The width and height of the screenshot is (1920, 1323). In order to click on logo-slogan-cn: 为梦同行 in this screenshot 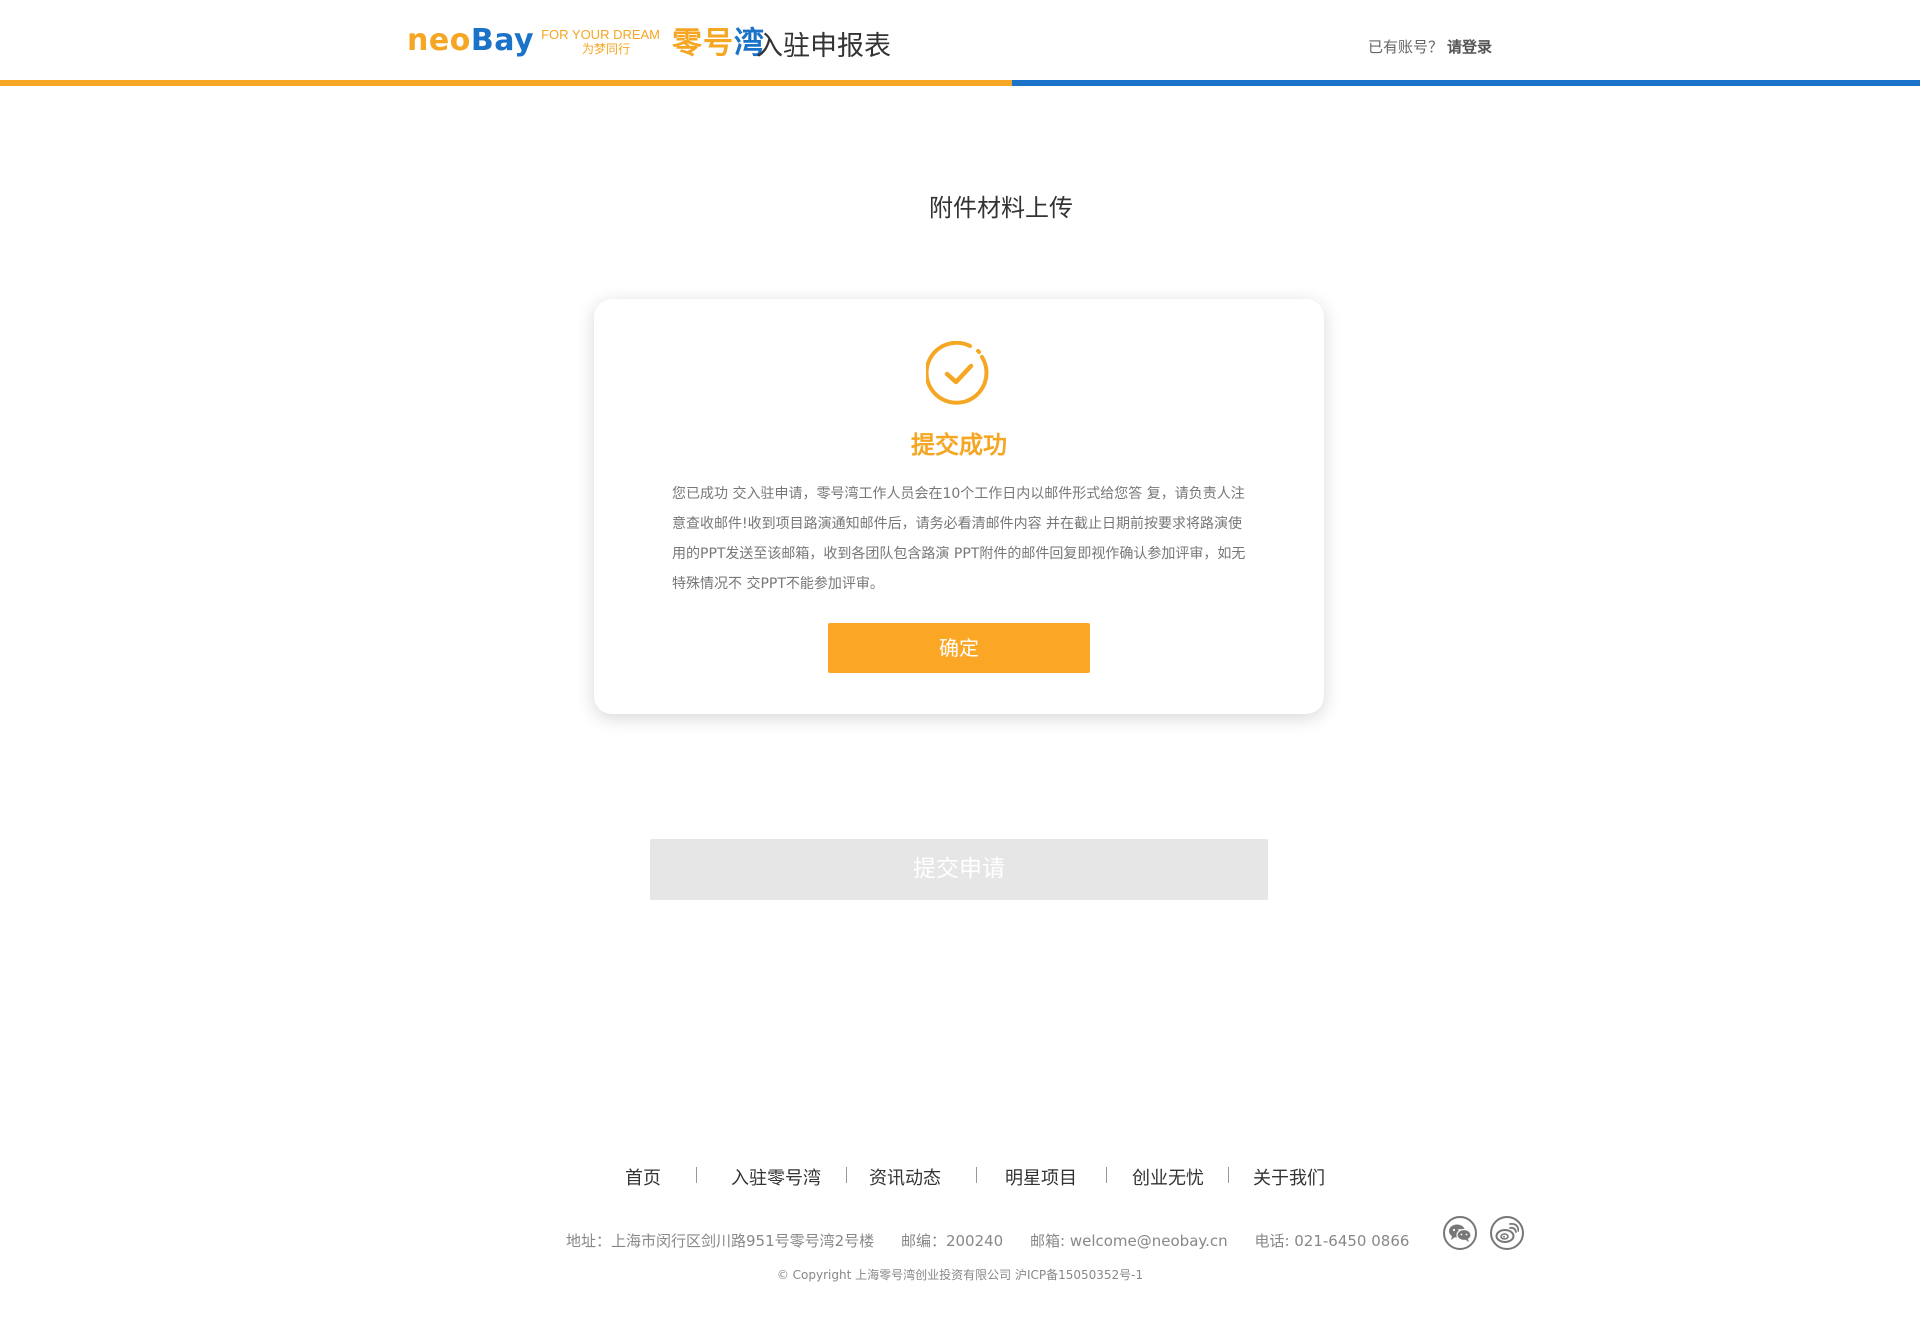, I will do `click(606, 49)`.